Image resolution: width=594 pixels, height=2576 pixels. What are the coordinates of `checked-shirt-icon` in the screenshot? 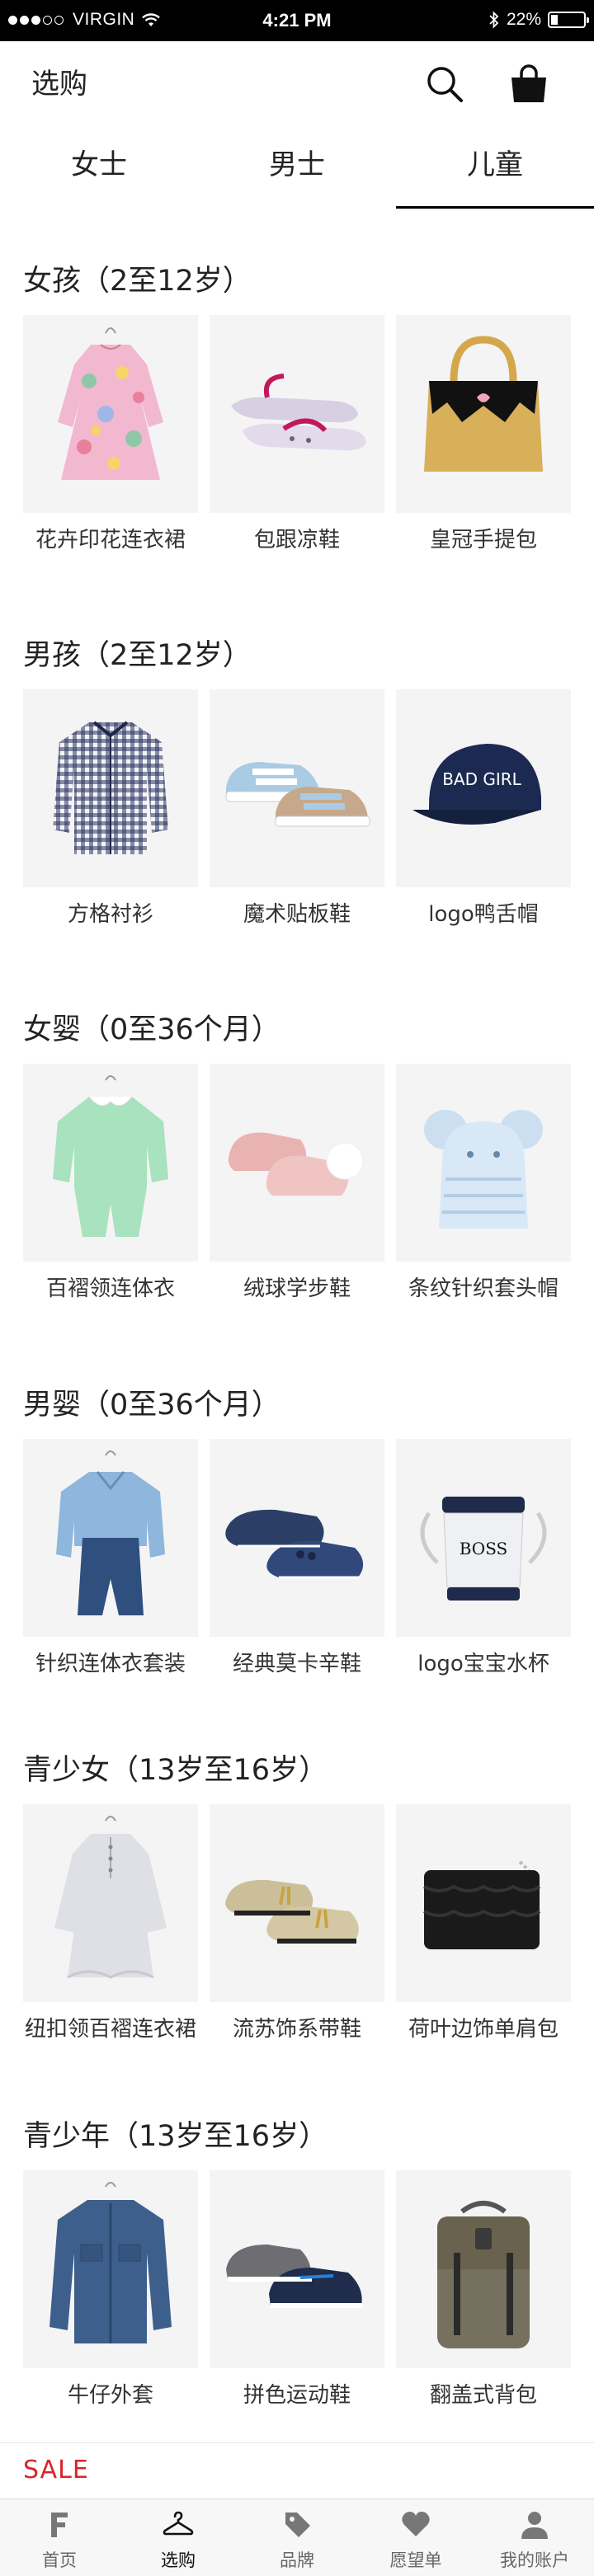 It's located at (110, 787).